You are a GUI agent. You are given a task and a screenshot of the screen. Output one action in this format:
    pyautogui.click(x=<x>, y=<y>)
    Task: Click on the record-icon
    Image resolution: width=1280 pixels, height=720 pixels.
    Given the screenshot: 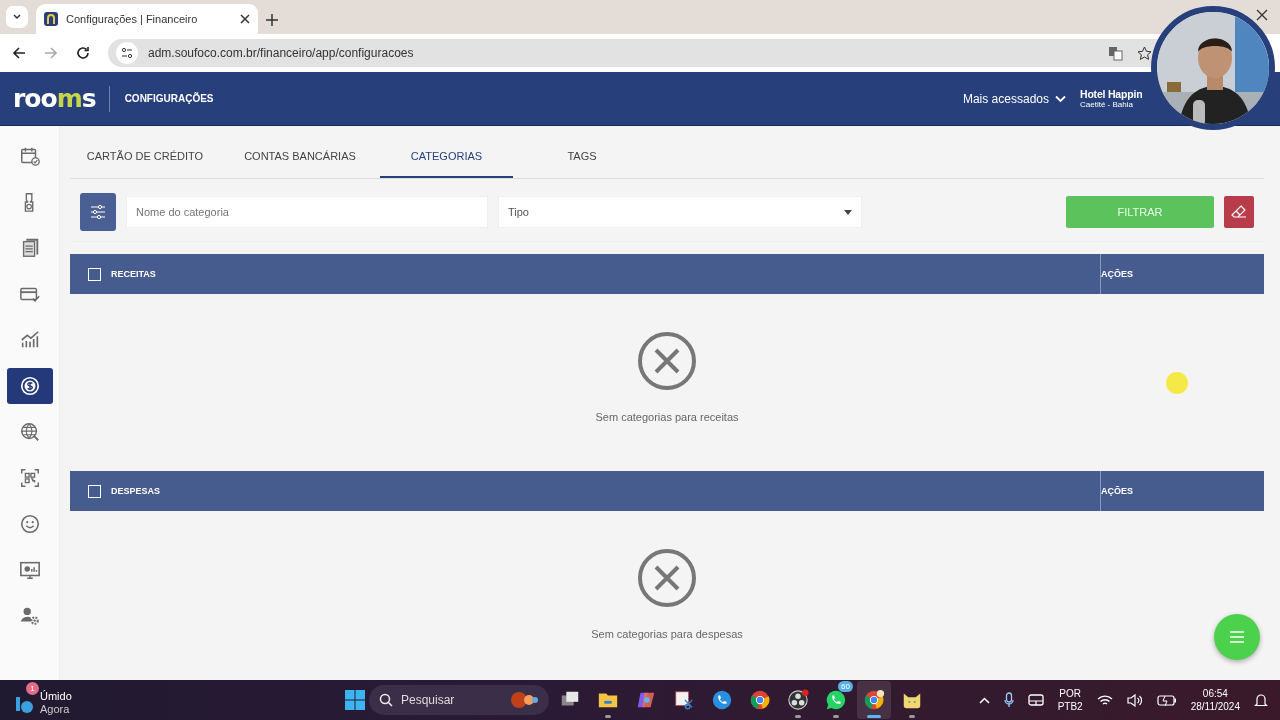 What is the action you would take?
    pyautogui.click(x=798, y=700)
    